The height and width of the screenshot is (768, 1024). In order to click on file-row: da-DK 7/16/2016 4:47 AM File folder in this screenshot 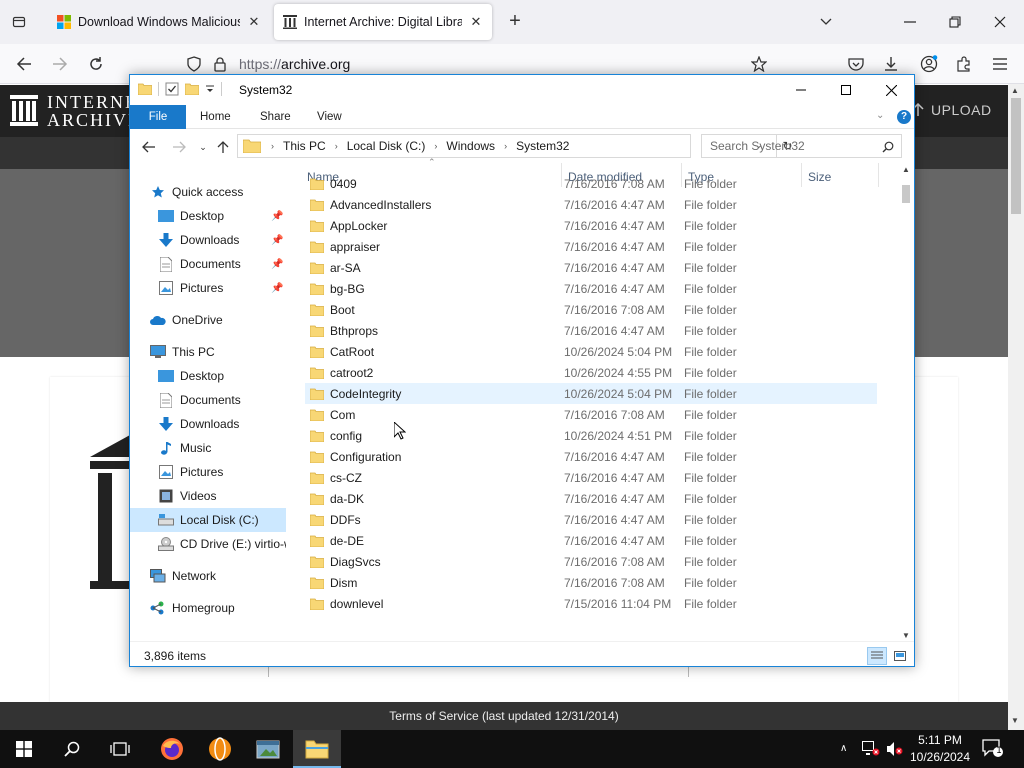, I will do `click(591, 498)`.